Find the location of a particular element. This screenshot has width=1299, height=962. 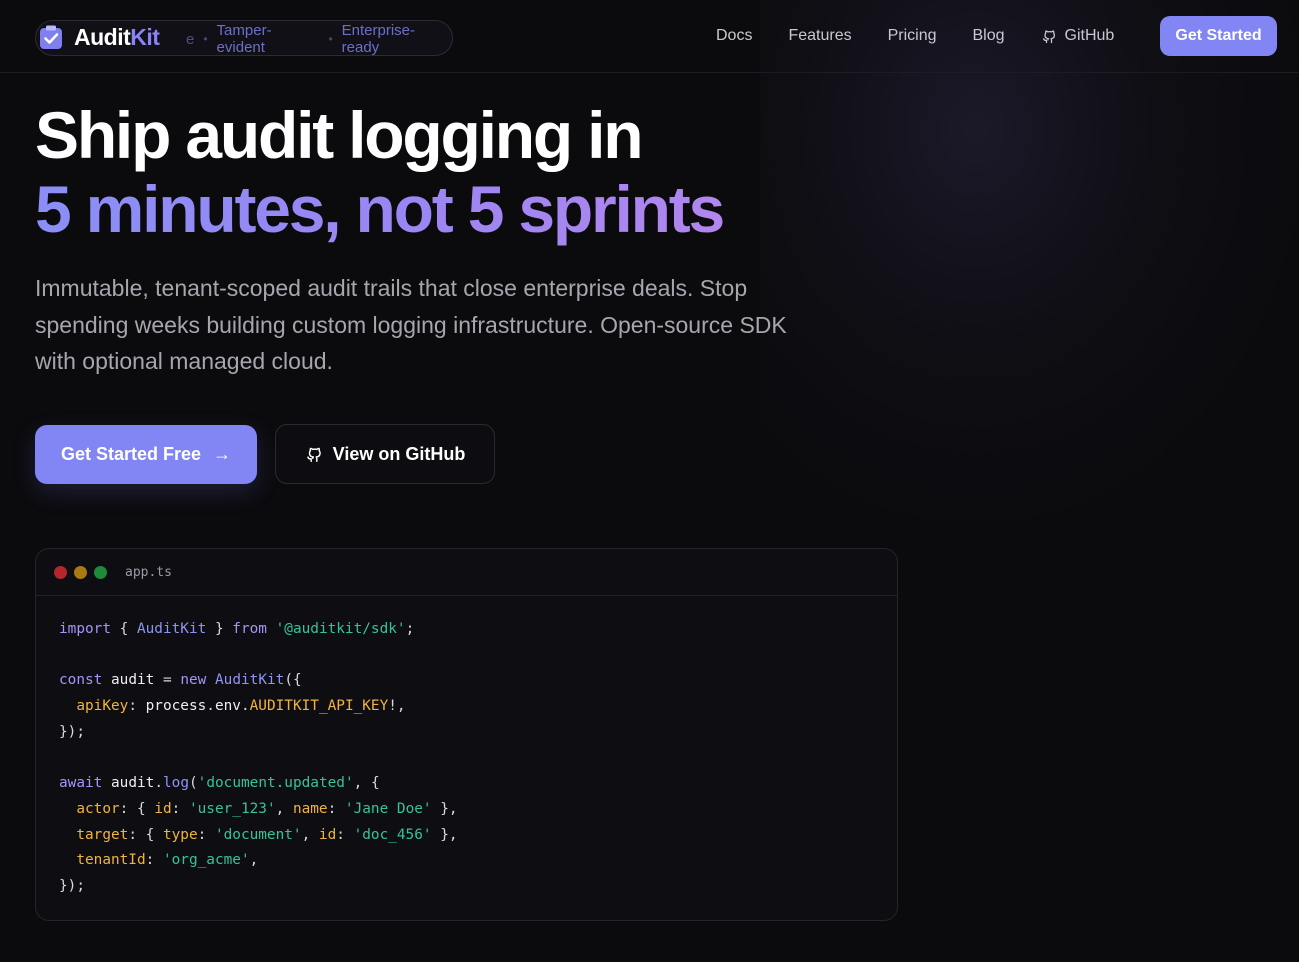

code-filename: app.ts is located at coordinates (148, 572).